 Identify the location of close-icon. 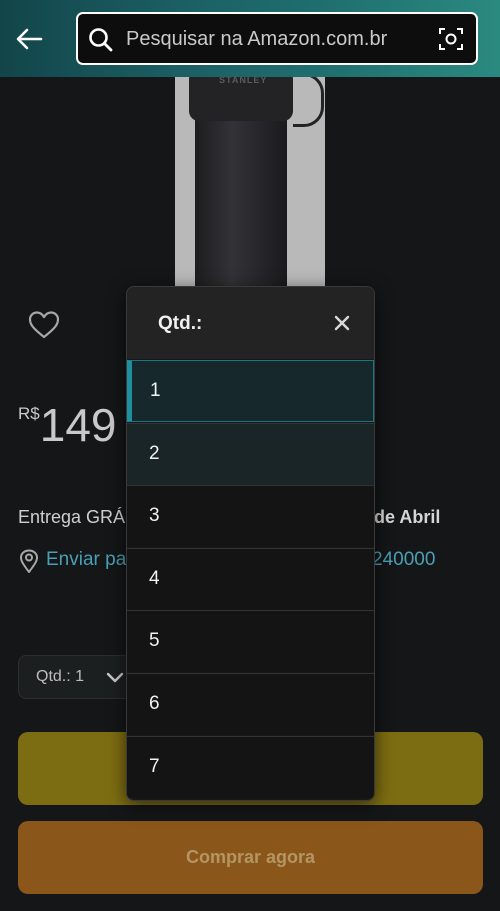
(342, 323).